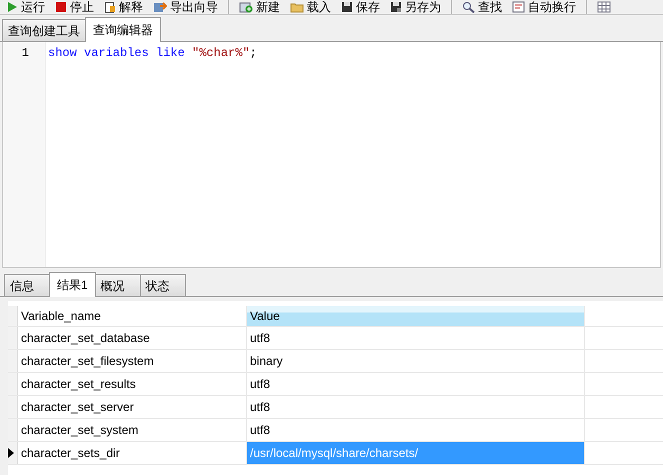 The width and height of the screenshot is (663, 475). Describe the element at coordinates (160, 7) in the screenshot. I see `export-icon` at that location.